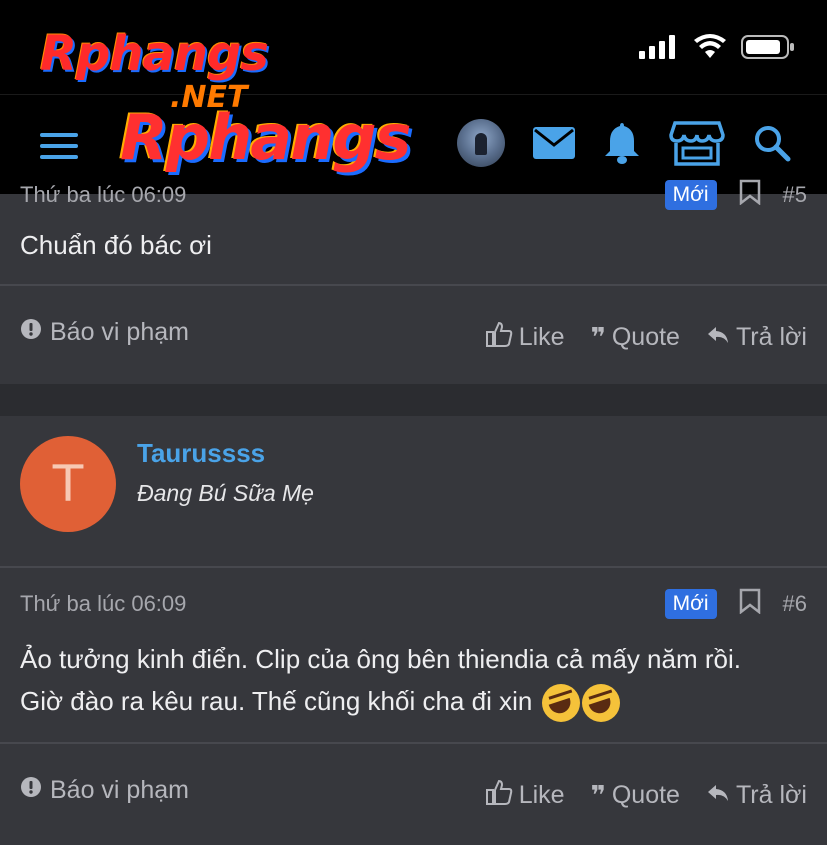 The image size is (827, 845). I want to click on bell-icon, so click(622, 143).